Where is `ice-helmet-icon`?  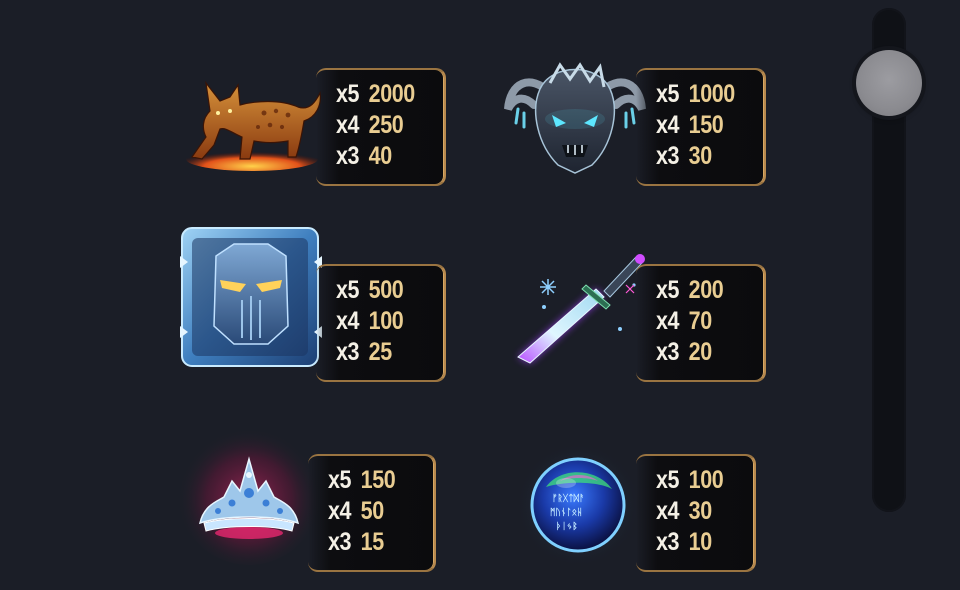 ice-helmet-icon is located at coordinates (251, 297).